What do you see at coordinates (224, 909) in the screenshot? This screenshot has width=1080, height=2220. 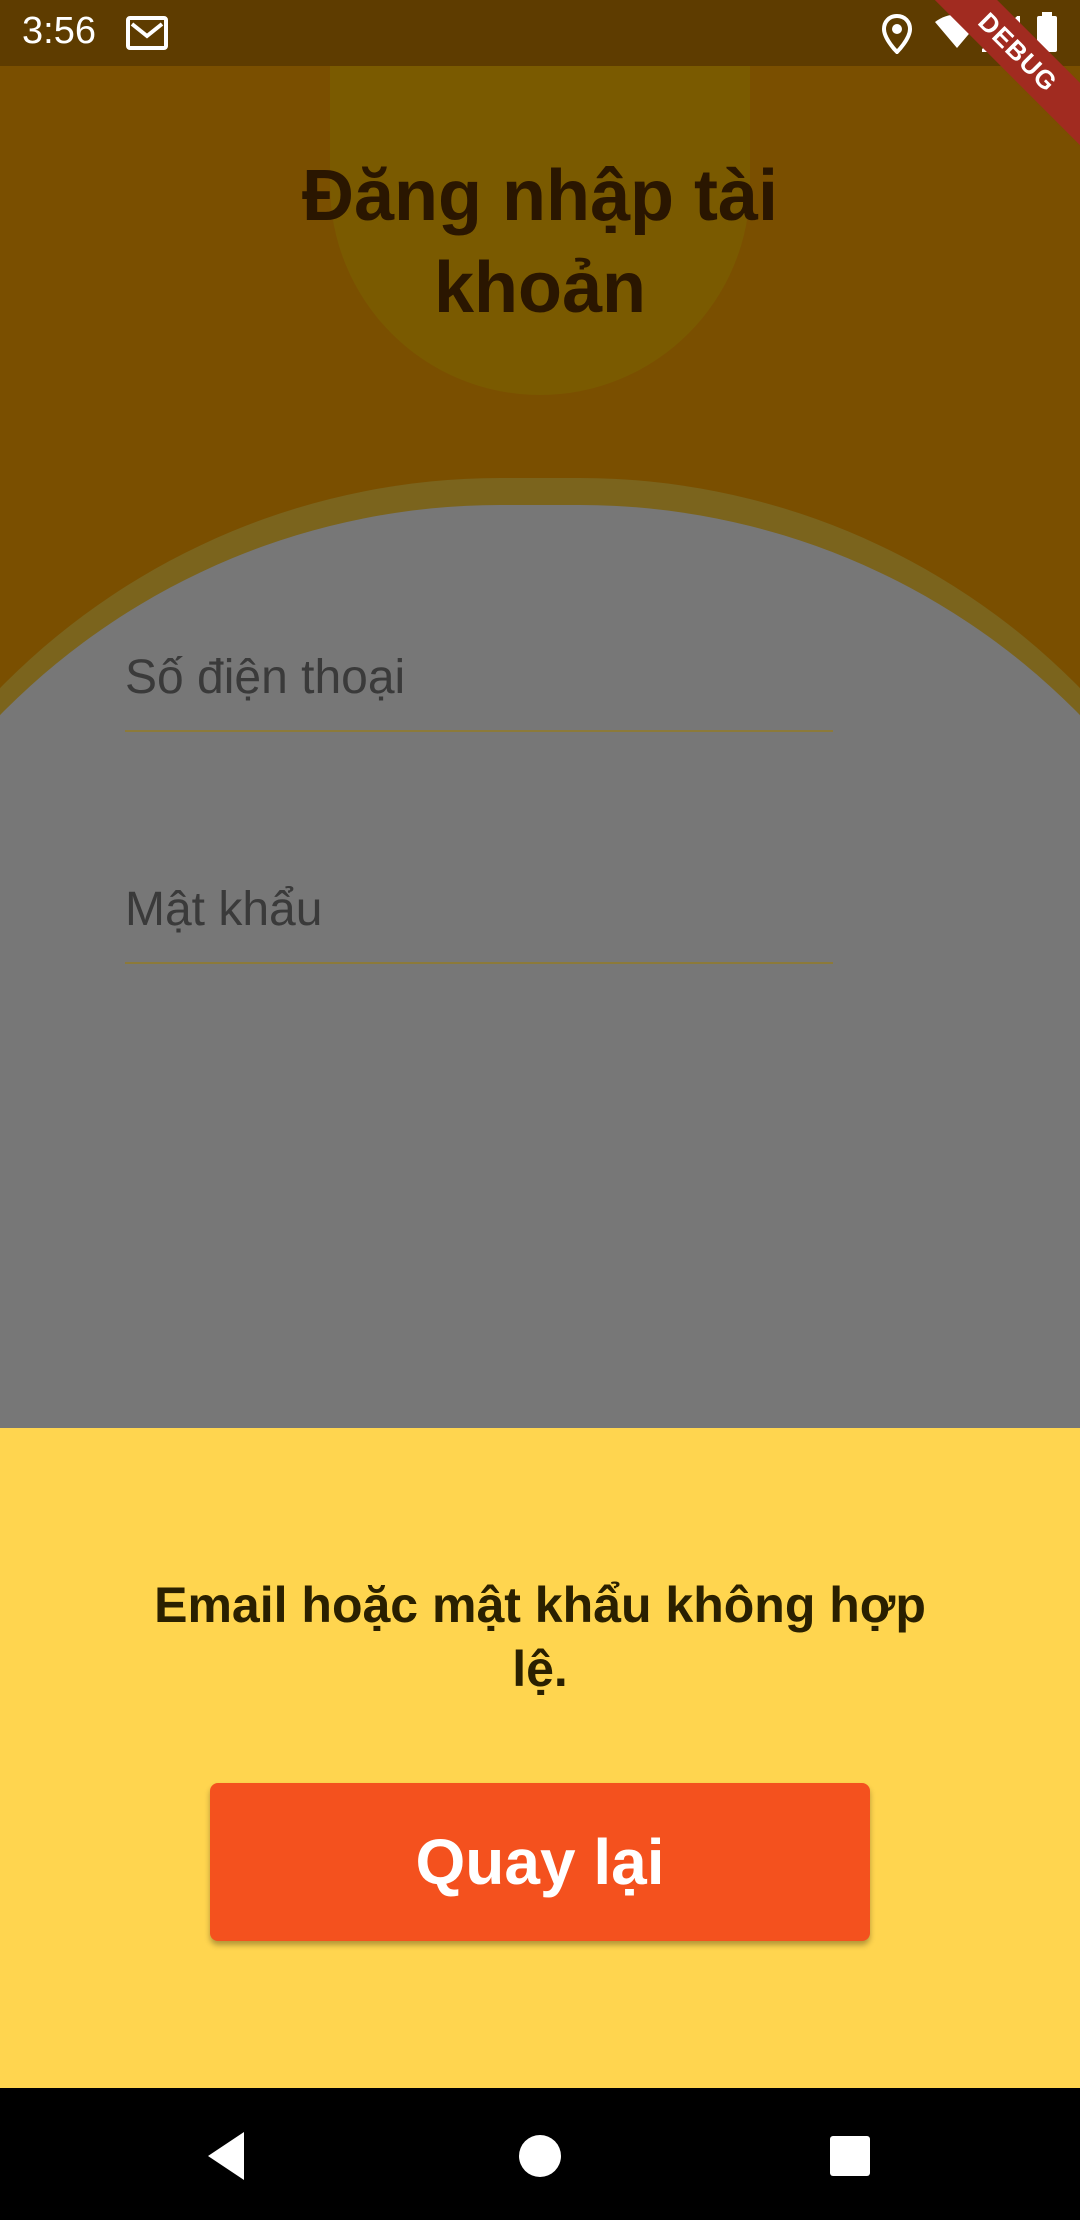 I see `password-field-label: Mật khẩu` at bounding box center [224, 909].